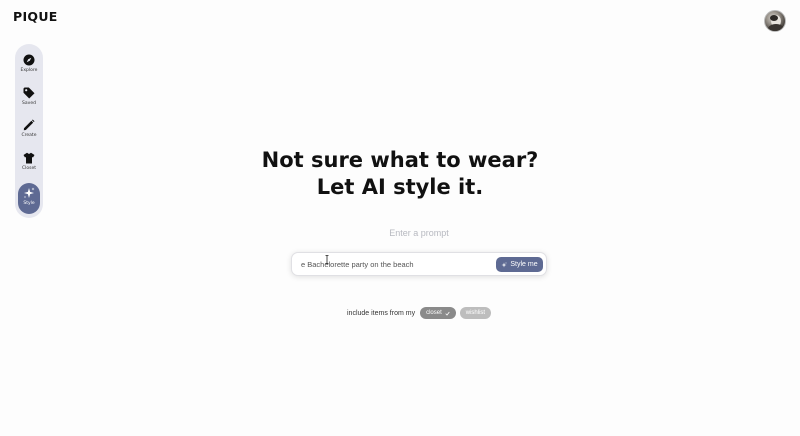 The height and width of the screenshot is (436, 800). I want to click on closet-chip: closet, so click(438, 313).